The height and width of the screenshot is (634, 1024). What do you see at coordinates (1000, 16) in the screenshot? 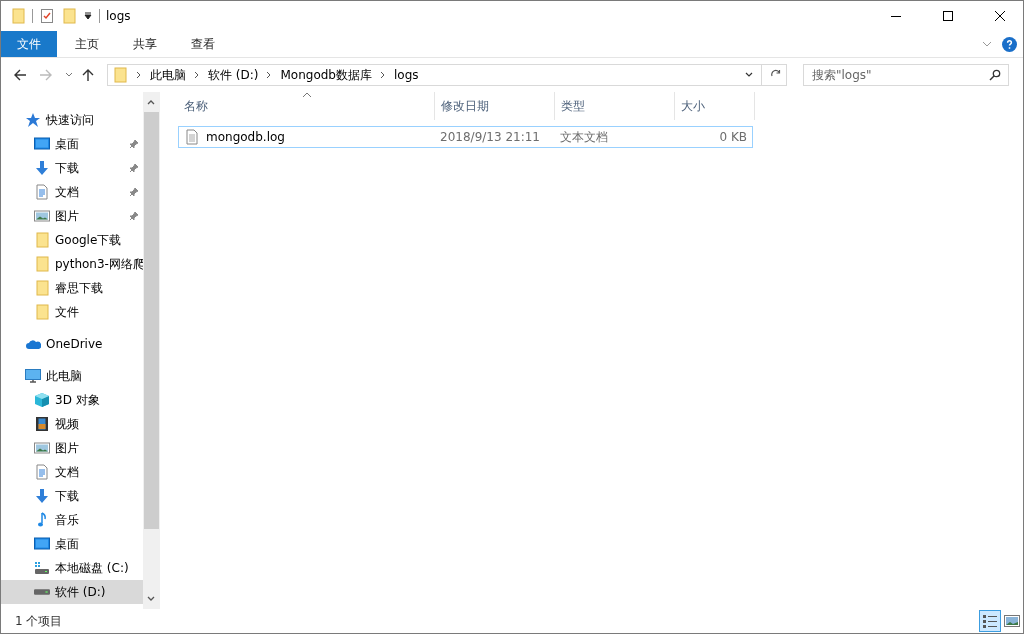
I see `close-icon` at bounding box center [1000, 16].